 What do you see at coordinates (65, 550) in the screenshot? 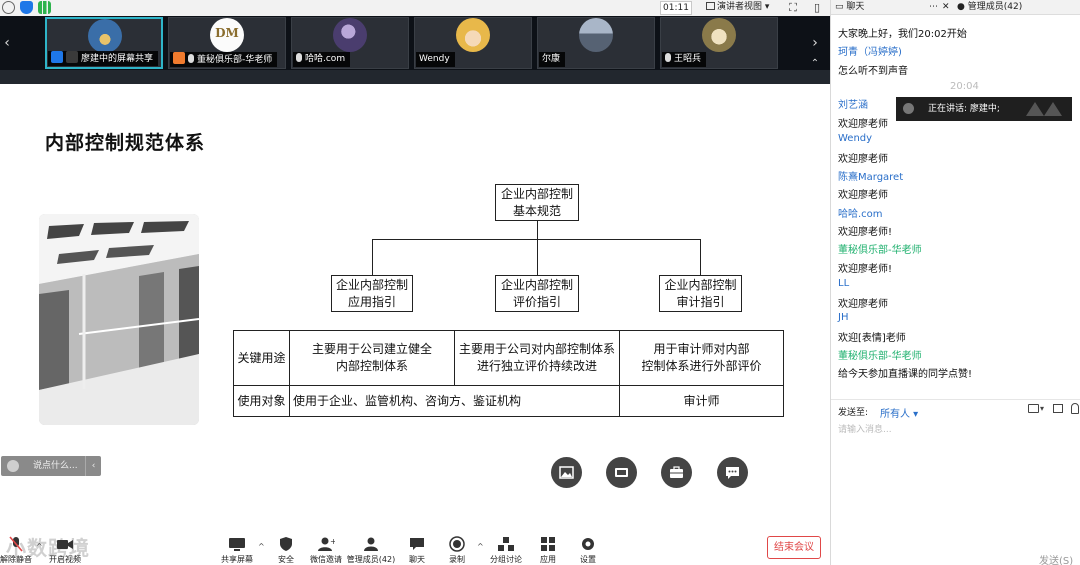
I see `start-video-button: 开启视频` at bounding box center [65, 550].